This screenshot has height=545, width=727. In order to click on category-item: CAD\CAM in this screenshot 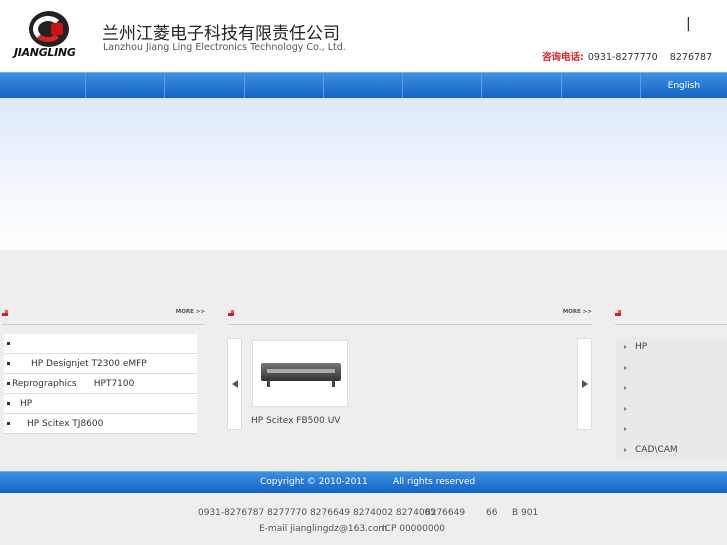, I will do `click(671, 450)`.